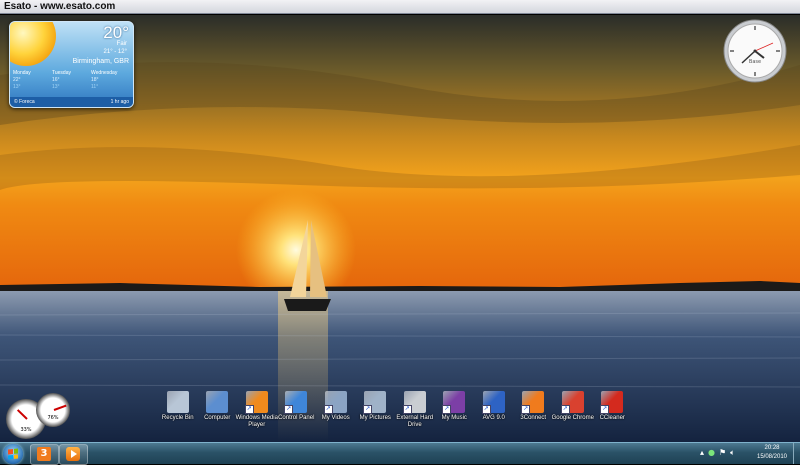 This screenshot has width=800, height=465. Describe the element at coordinates (722, 453) in the screenshot. I see `flag-icon: ⚑` at that location.